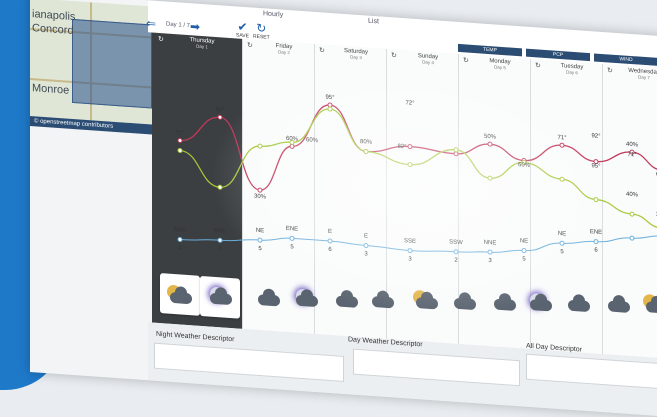  Describe the element at coordinates (330, 250) in the screenshot. I see `wind-speed: 6` at that location.